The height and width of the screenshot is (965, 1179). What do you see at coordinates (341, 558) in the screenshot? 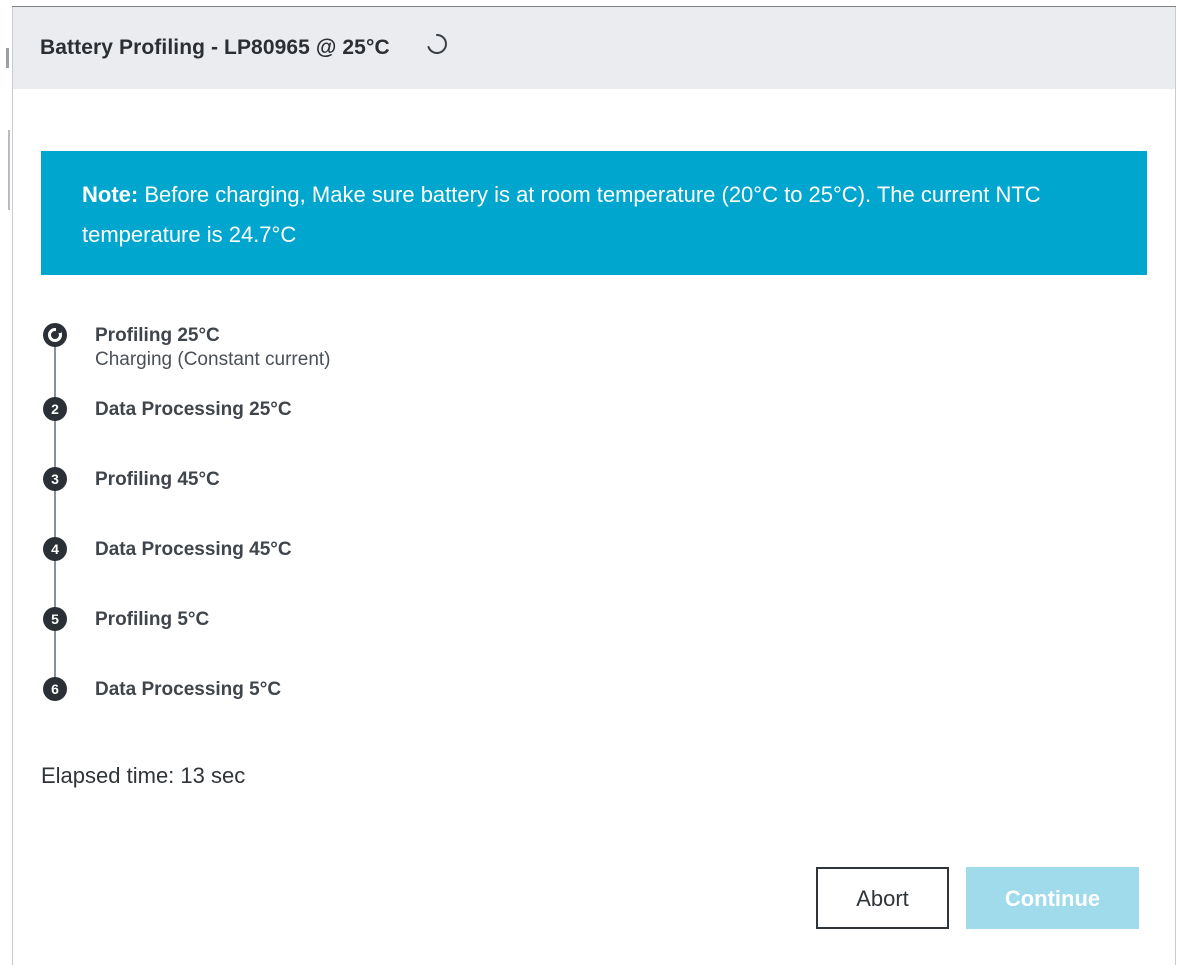
I see `step-data-processing-45c: 4 Data Processing 45°C` at bounding box center [341, 558].